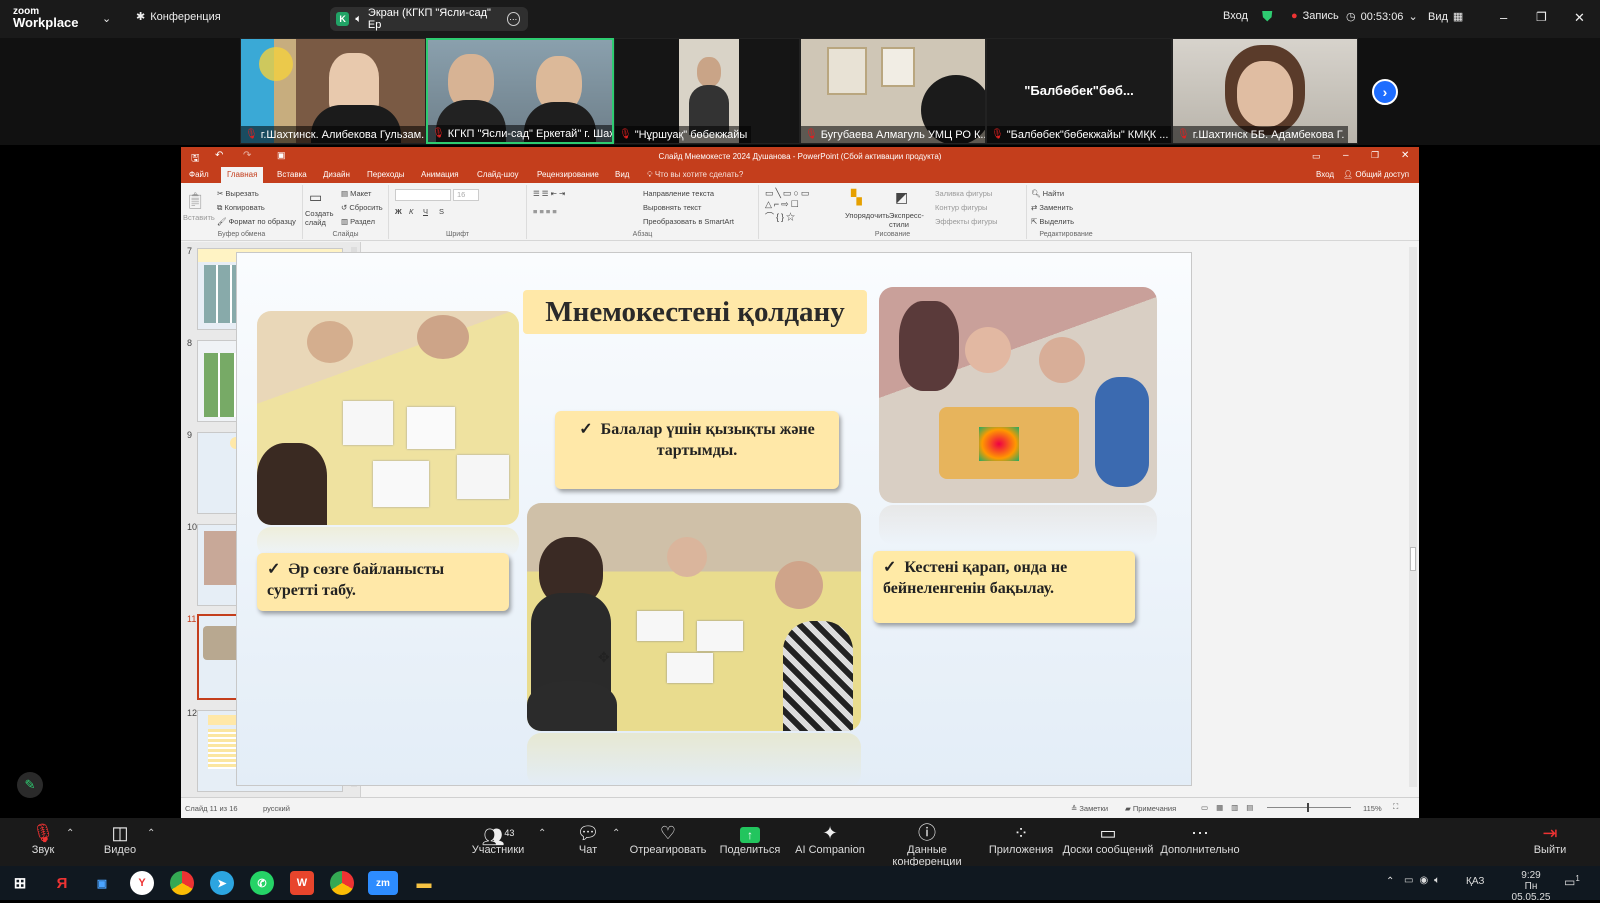 The image size is (1600, 903). I want to click on meeting-info-button: ✱ Конференция, so click(178, 17).